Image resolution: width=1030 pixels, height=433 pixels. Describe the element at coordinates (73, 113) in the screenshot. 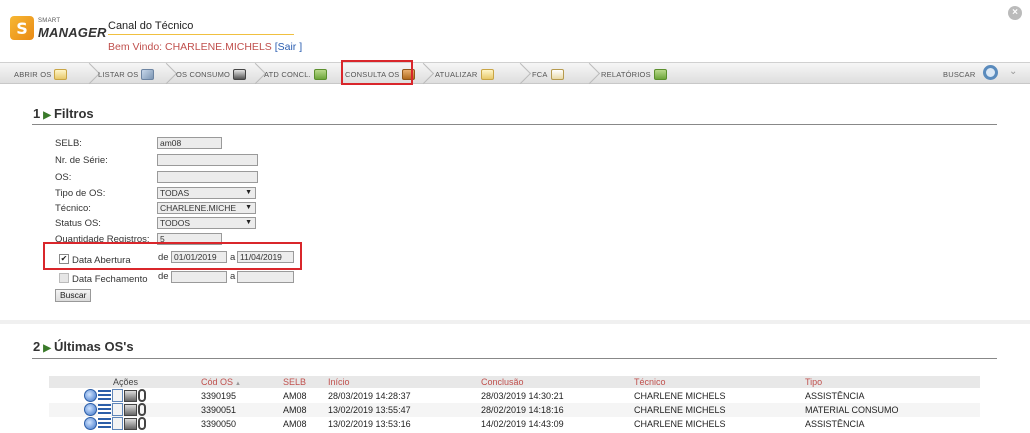

I see `section-title-text: Filtros` at that location.